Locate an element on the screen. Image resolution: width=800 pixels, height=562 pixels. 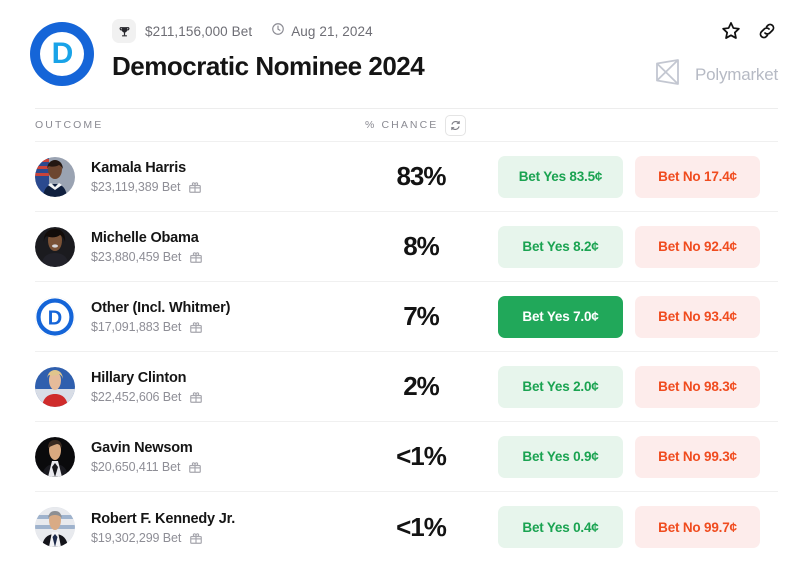
logo-letter: D is located at coordinates (62, 53).